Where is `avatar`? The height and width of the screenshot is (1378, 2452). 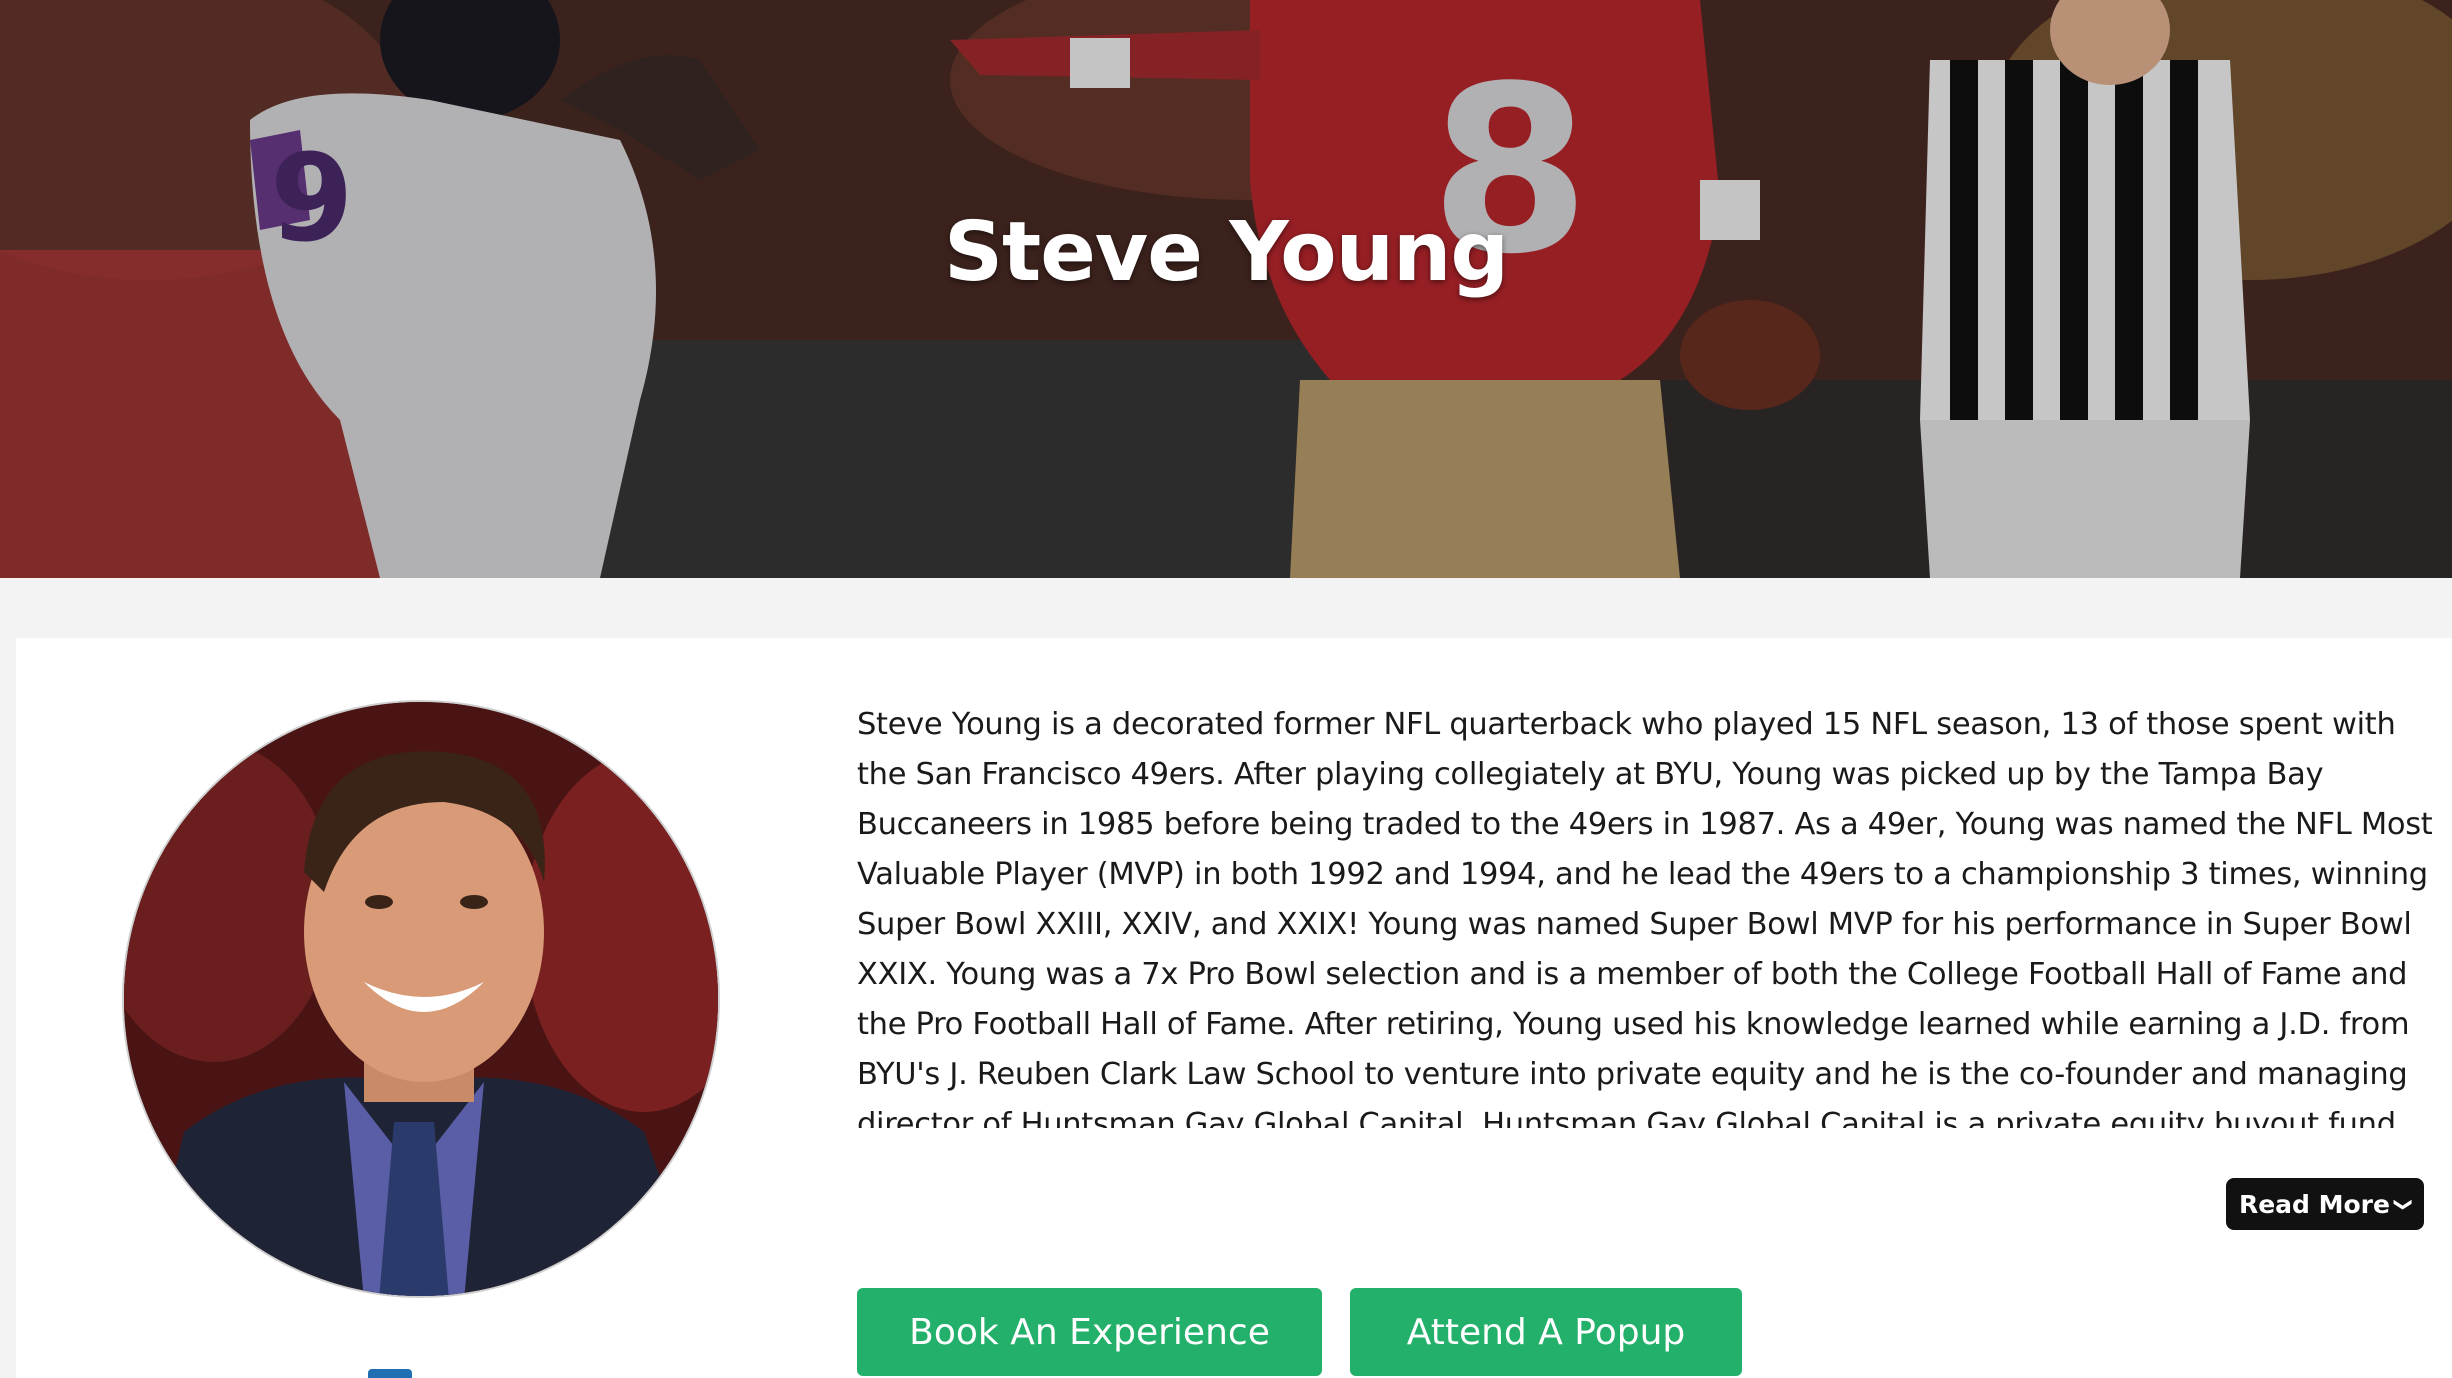 avatar is located at coordinates (421, 999).